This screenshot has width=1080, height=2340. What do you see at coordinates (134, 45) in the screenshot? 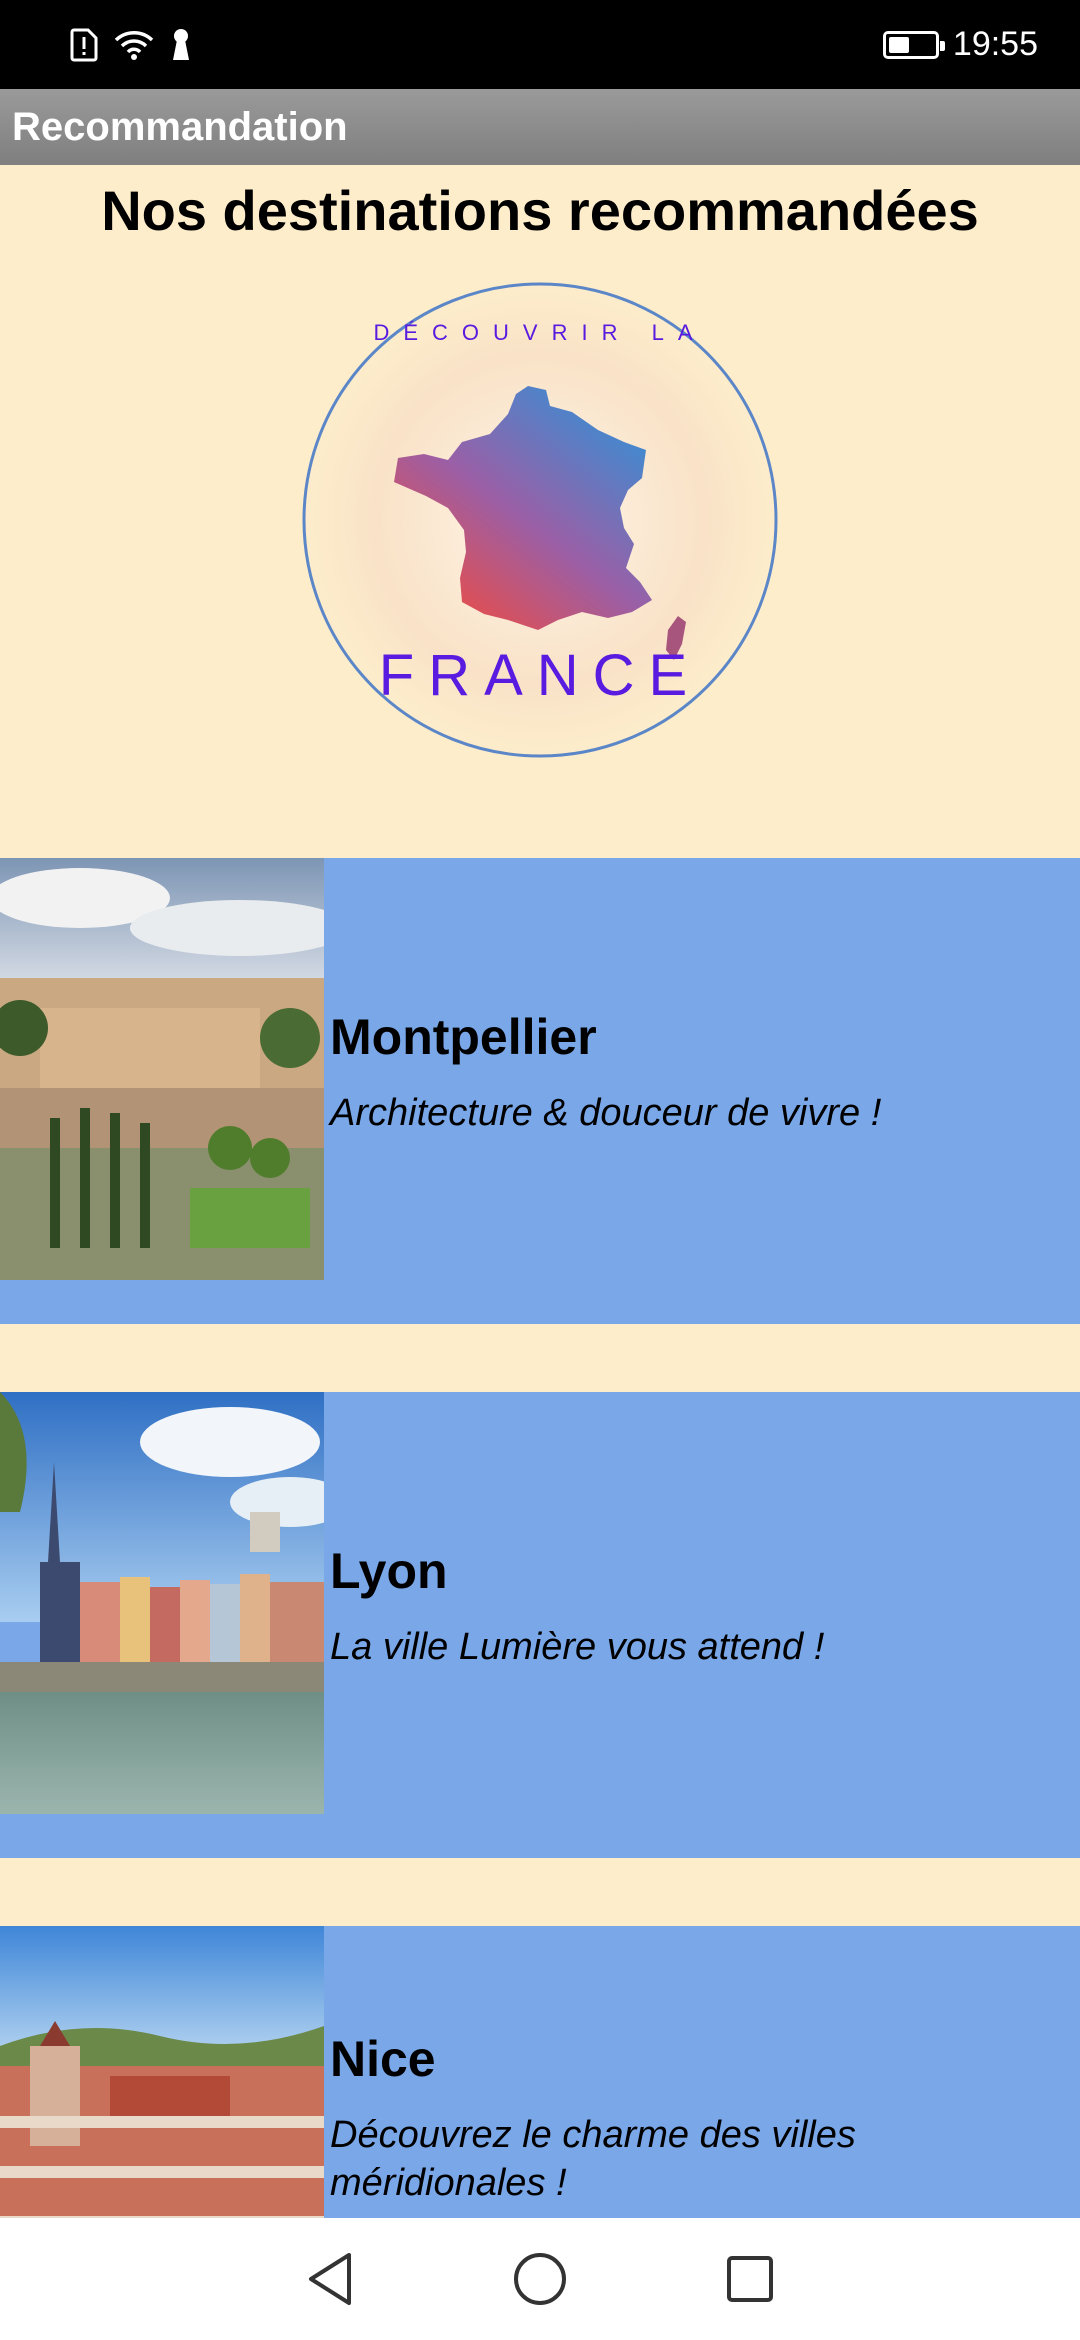
I see `wifi-icon` at bounding box center [134, 45].